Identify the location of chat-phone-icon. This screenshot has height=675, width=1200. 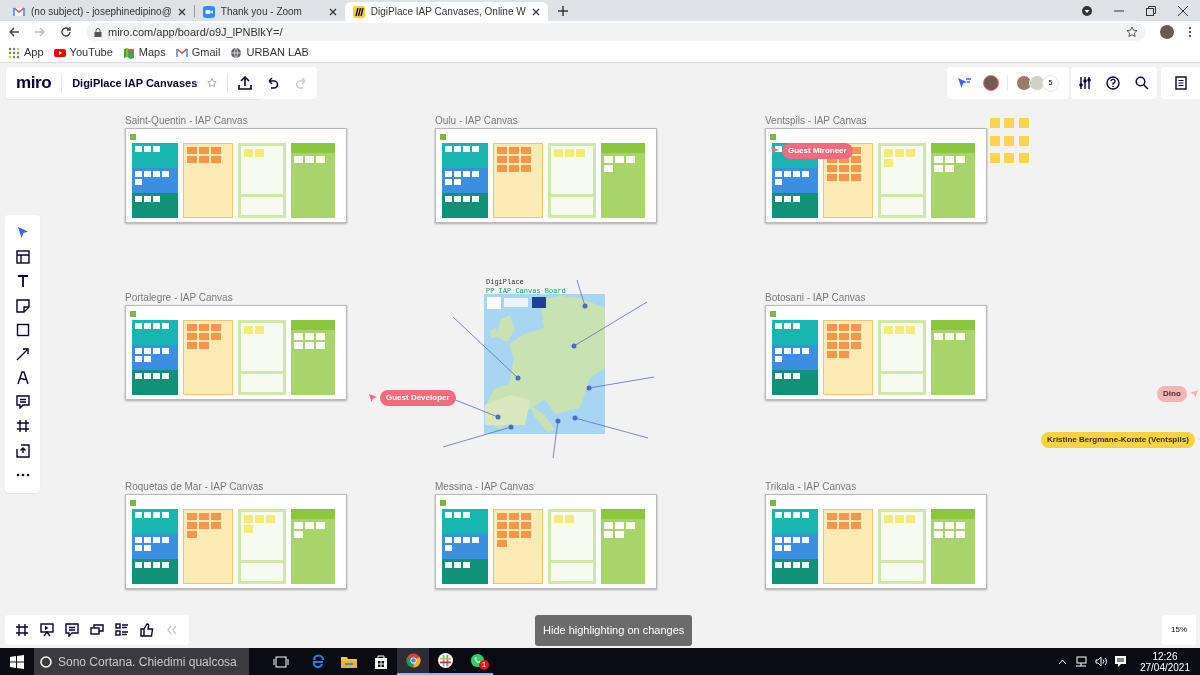
(477, 660).